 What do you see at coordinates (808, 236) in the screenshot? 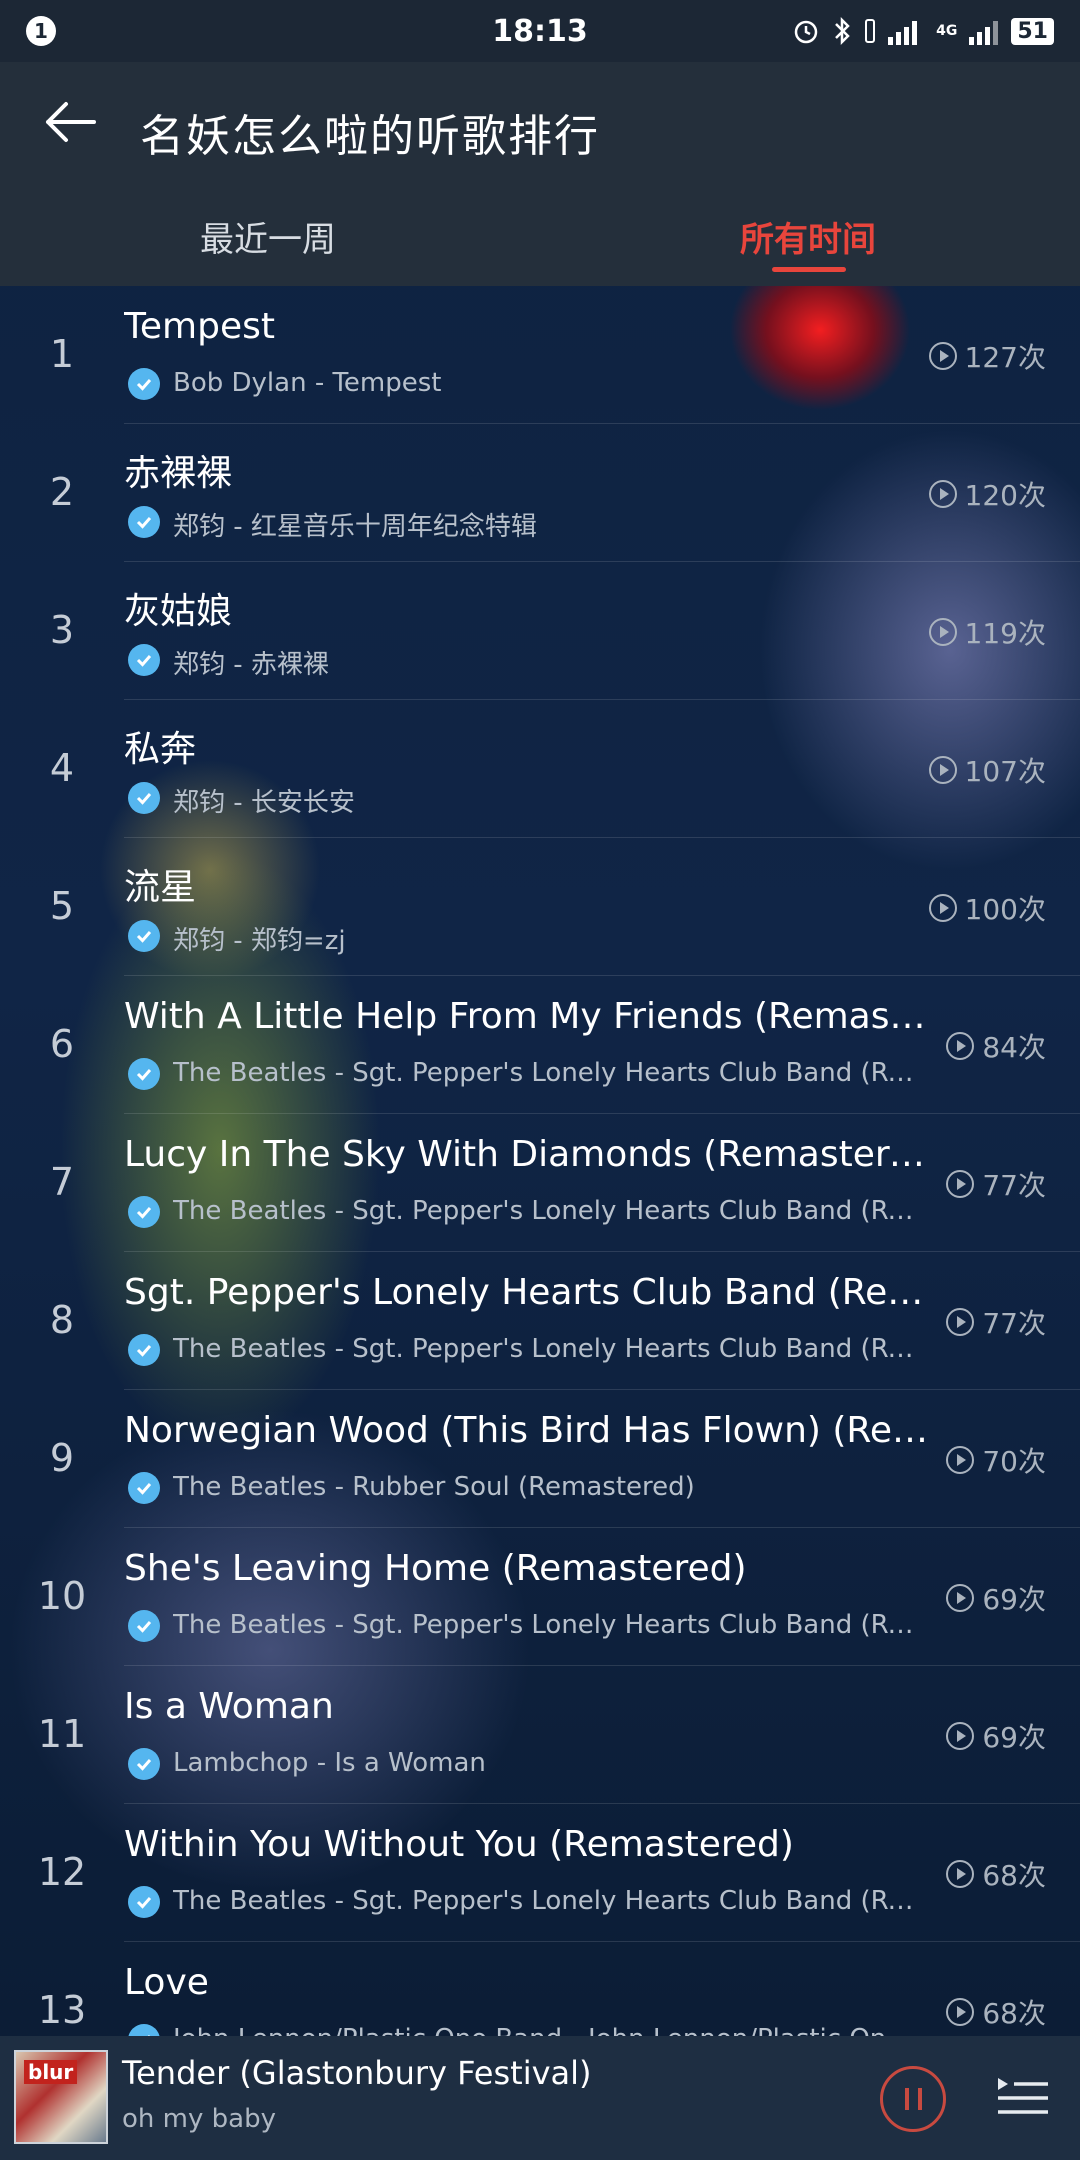
I see `tab-all-time: 所有时间` at bounding box center [808, 236].